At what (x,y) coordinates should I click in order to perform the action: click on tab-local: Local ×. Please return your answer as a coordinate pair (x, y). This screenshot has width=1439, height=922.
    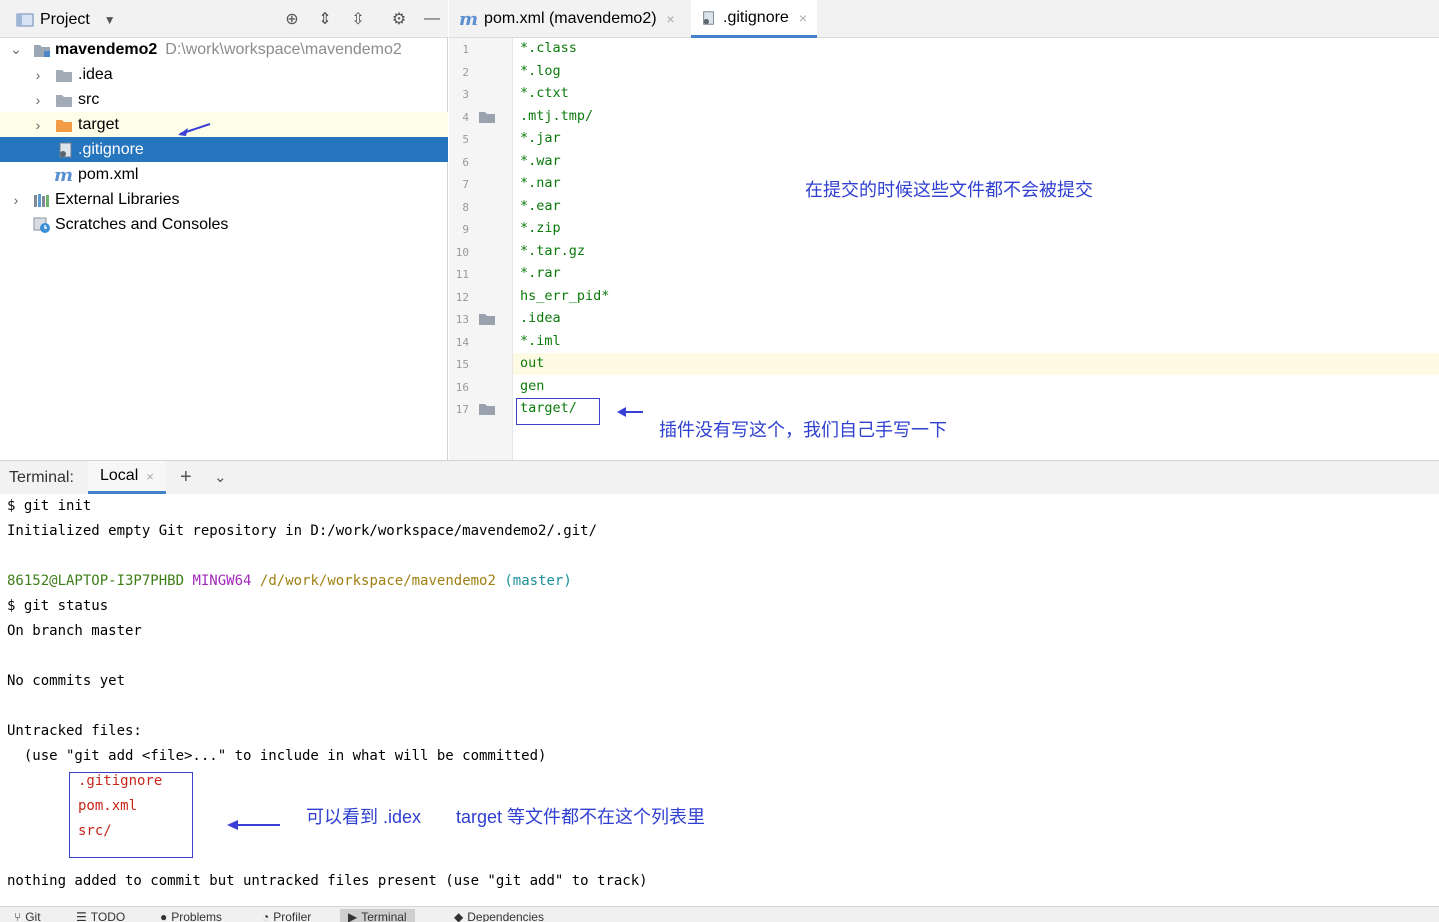
    Looking at the image, I should click on (127, 477).